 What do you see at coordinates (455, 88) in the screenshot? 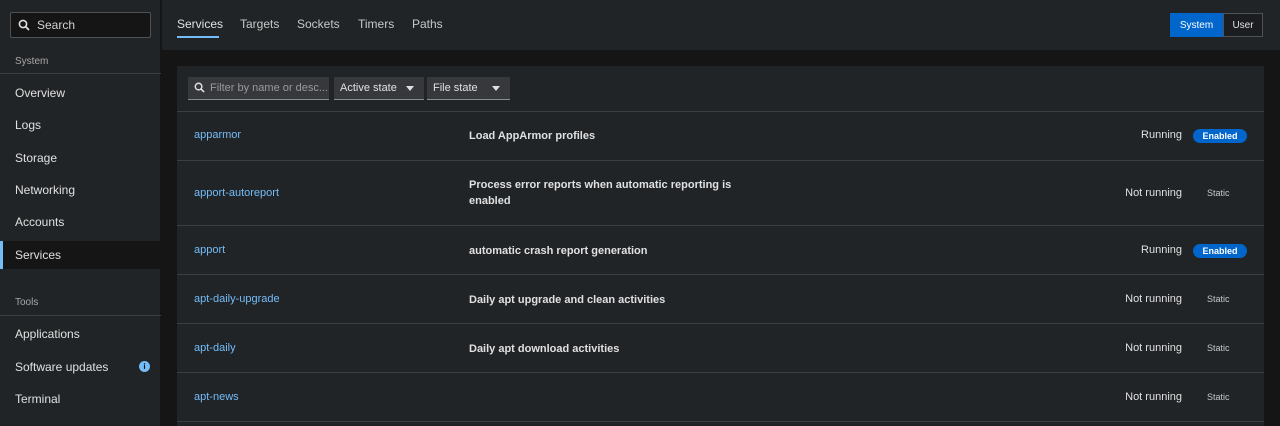
I see `file-state-label: File state` at bounding box center [455, 88].